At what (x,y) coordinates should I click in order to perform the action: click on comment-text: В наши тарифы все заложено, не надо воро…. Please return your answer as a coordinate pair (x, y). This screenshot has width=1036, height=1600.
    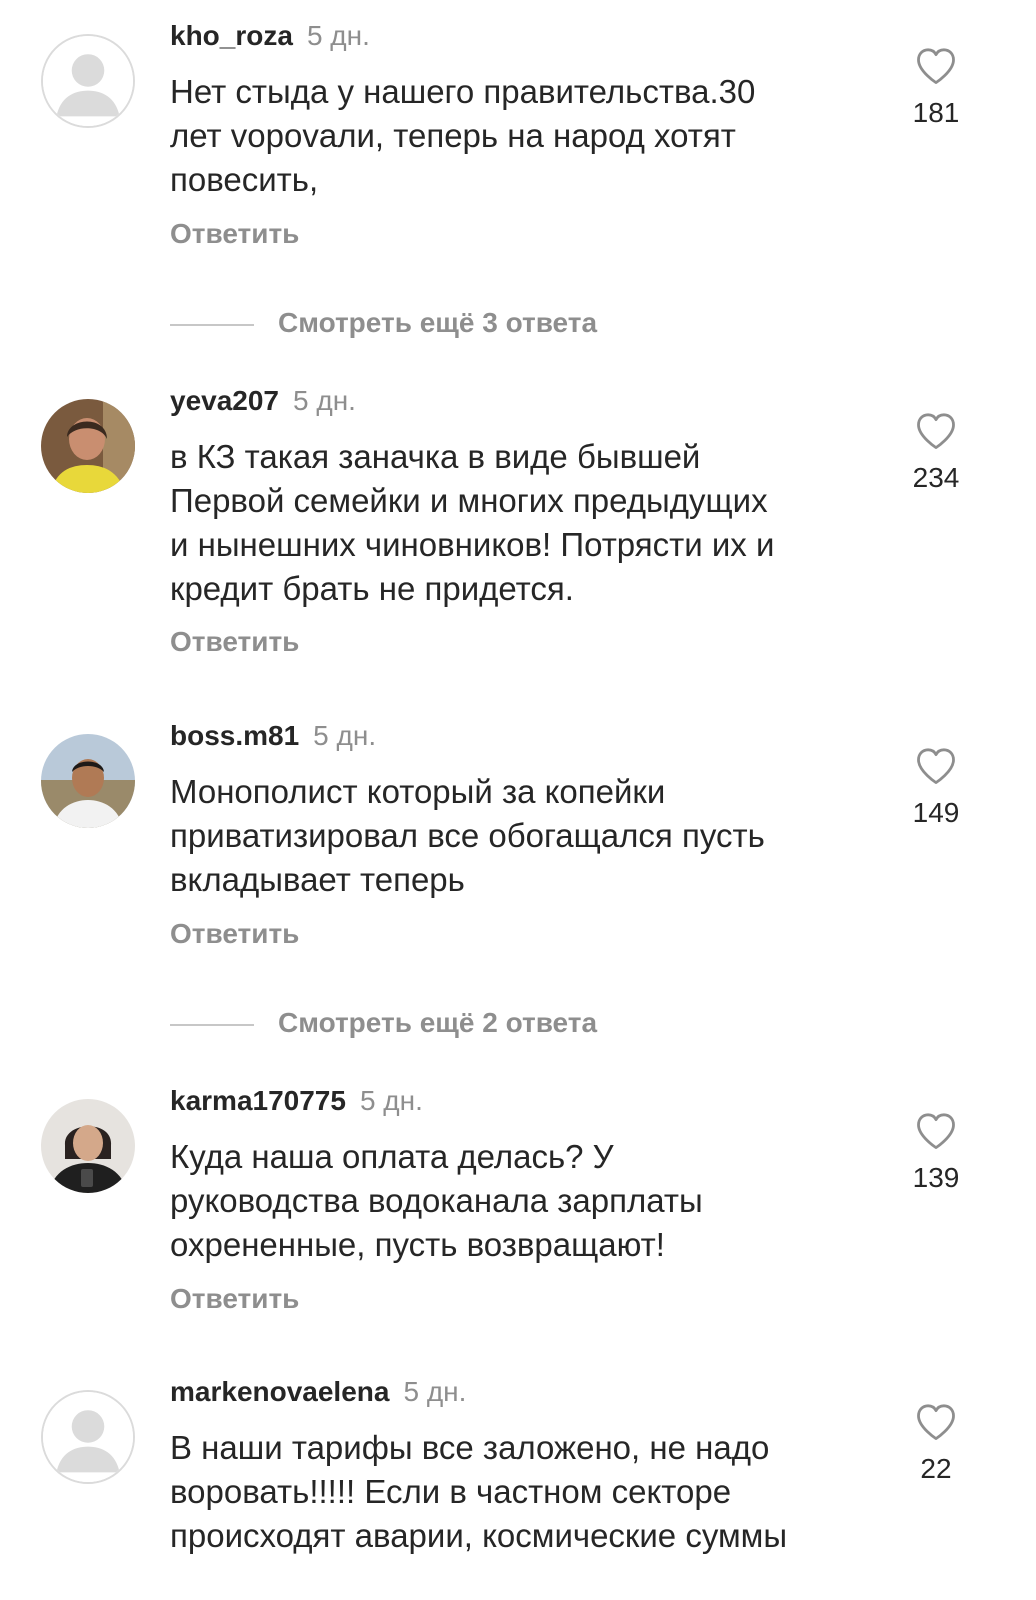
    Looking at the image, I should click on (479, 1491).